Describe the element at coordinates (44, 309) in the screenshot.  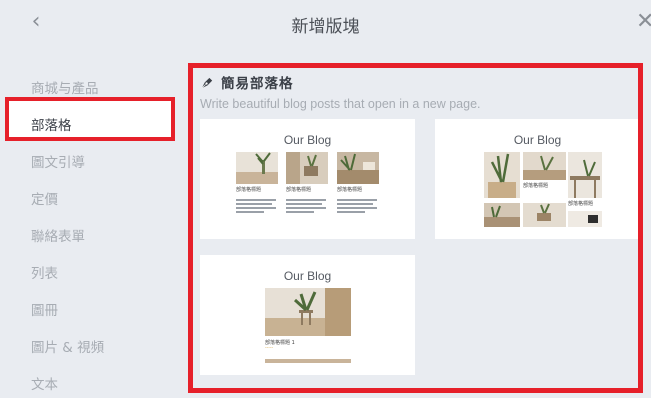
I see `sidebar-item-gallery: 圖冊` at that location.